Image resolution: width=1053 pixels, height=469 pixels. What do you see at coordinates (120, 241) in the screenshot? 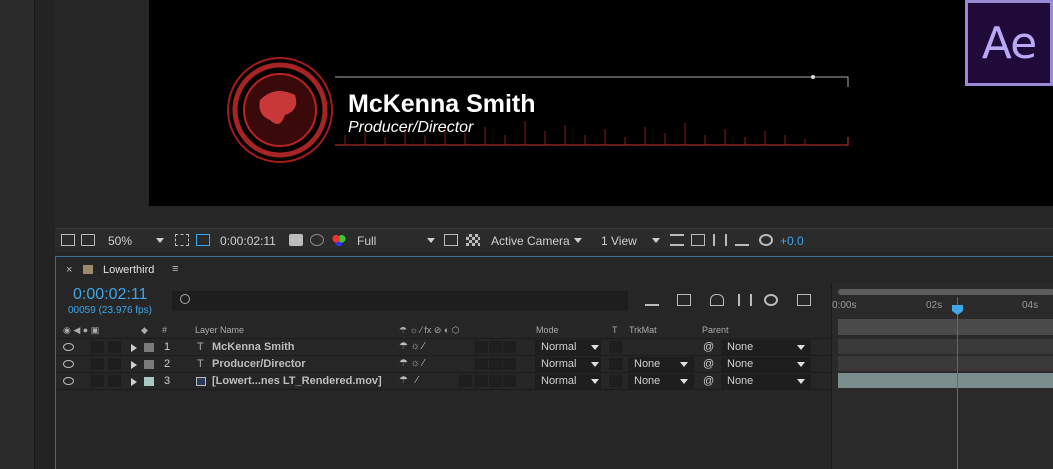
I see `zoom-dropdown: 50%` at bounding box center [120, 241].